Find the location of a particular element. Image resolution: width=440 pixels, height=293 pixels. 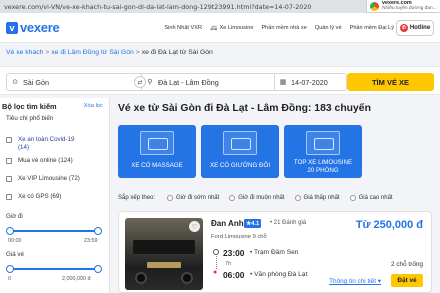

time-slider-max-handle is located at coordinates (98, 231).